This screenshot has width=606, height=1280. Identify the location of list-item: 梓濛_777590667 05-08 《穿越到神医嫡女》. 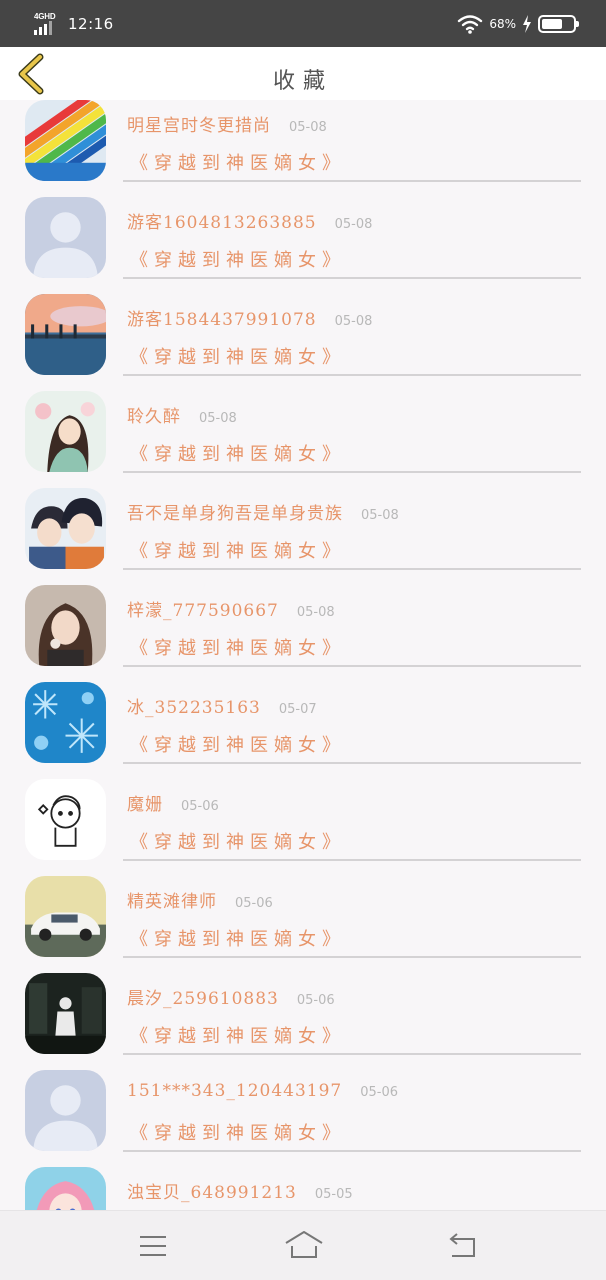
(303, 630).